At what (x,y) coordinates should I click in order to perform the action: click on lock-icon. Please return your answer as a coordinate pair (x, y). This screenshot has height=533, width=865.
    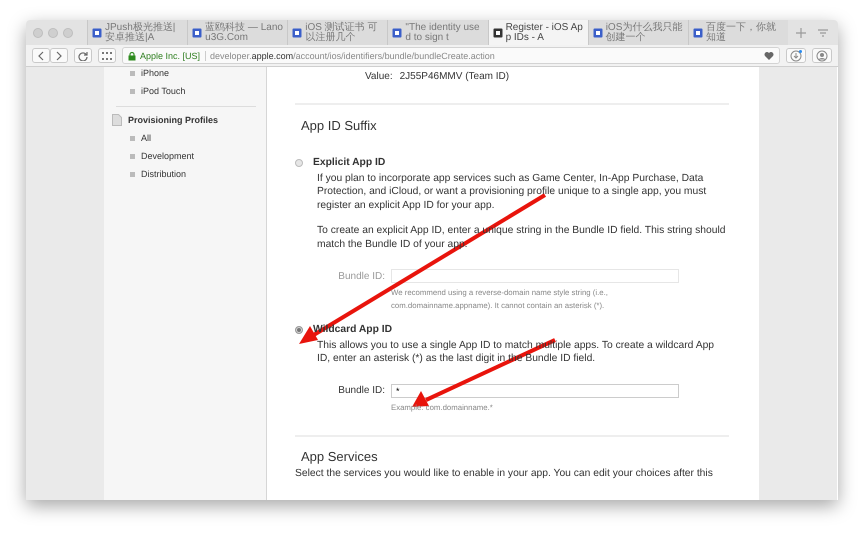
    Looking at the image, I should click on (132, 55).